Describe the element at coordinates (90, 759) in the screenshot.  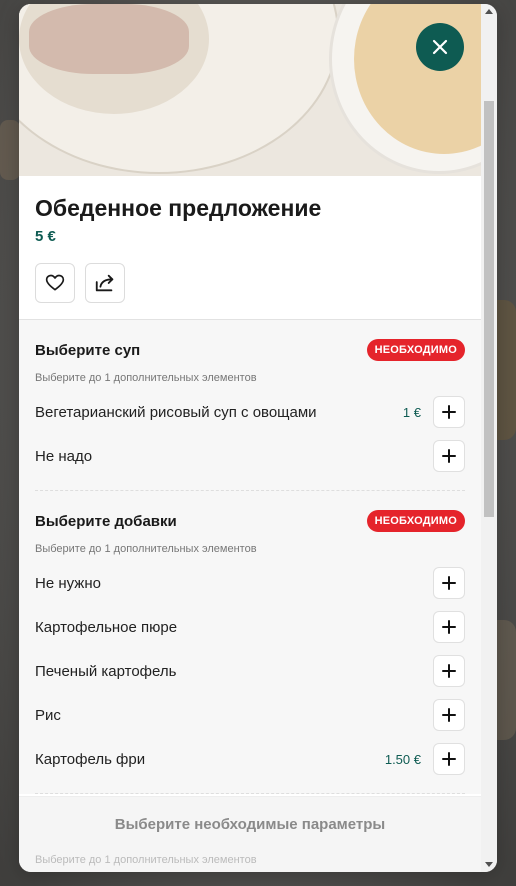
I see `option-item-label: Картофель фри` at that location.